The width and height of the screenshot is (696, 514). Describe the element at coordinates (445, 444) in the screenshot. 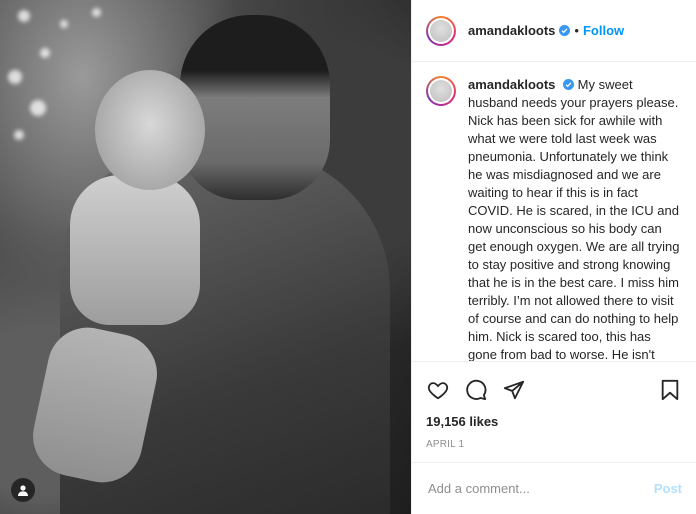

I see `post-date: APRIL 1` at that location.